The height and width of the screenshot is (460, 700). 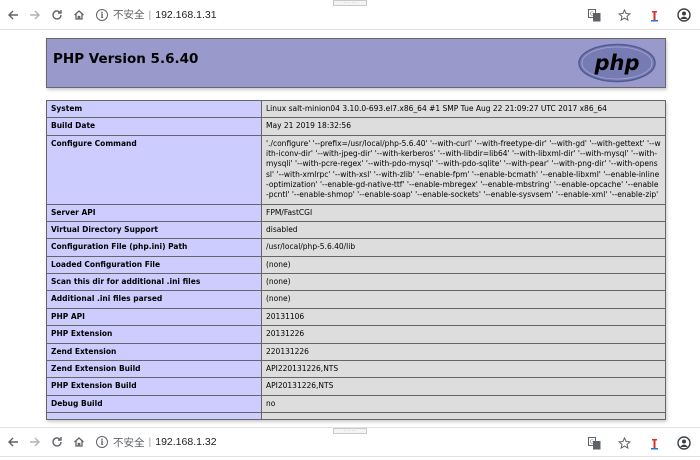 I want to click on row-key: Configure Command, so click(x=154, y=169).